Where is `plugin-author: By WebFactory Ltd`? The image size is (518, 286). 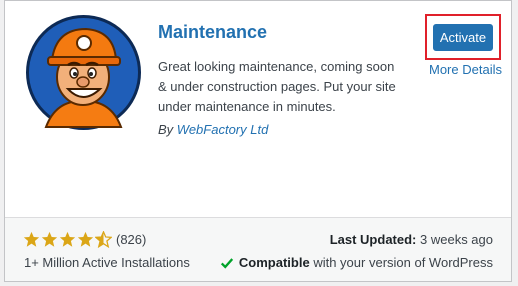
plugin-author: By WebFactory Ltd is located at coordinates (213, 129).